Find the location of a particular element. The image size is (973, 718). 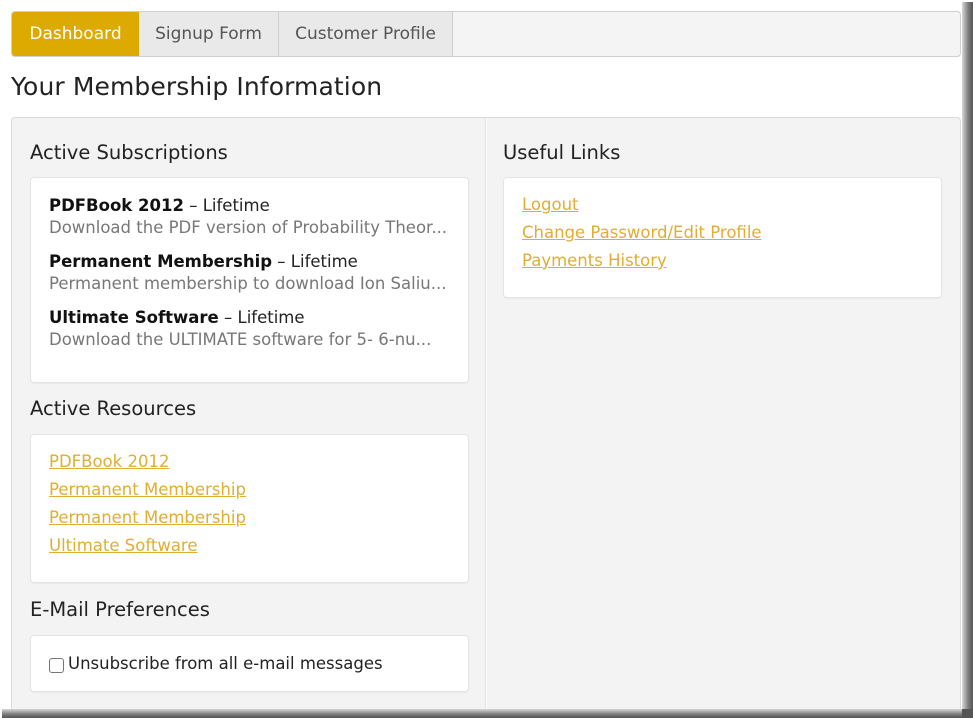

column-divider is located at coordinates (486, 418).